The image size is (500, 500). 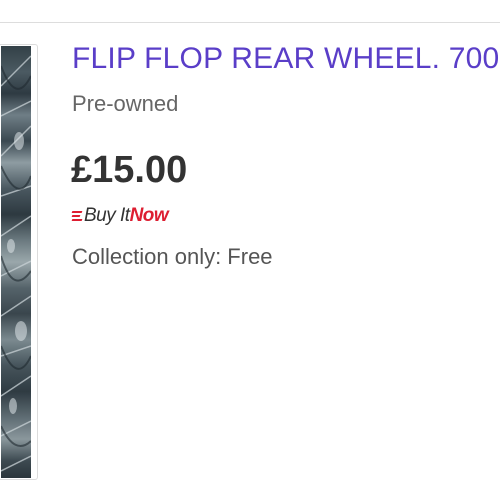 I want to click on listing-price: £15.00, so click(x=129, y=170).